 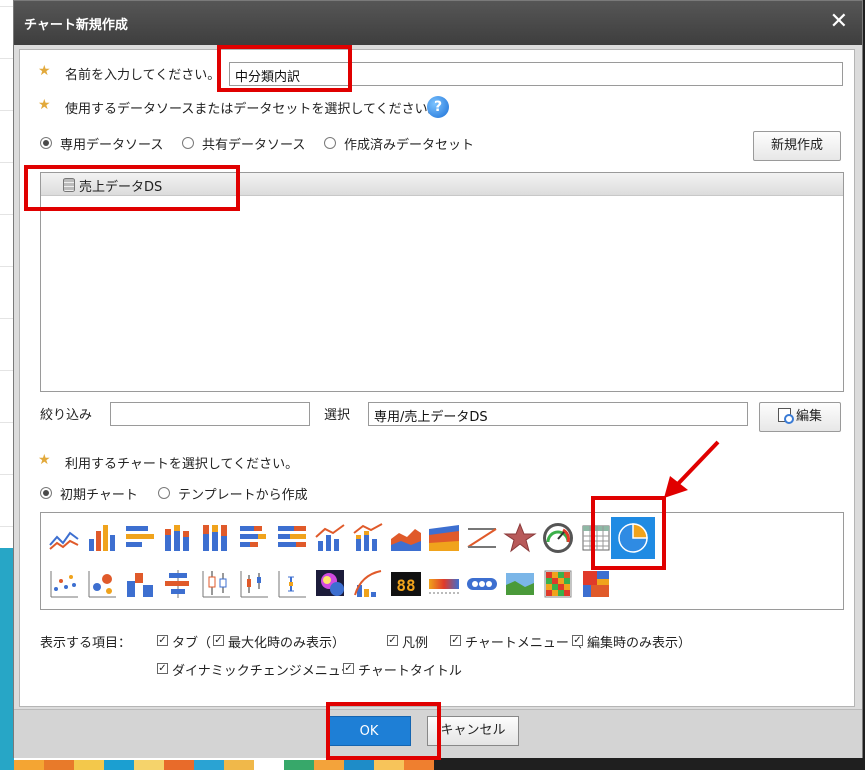 I want to click on edit-button: 編集, so click(x=800, y=417).